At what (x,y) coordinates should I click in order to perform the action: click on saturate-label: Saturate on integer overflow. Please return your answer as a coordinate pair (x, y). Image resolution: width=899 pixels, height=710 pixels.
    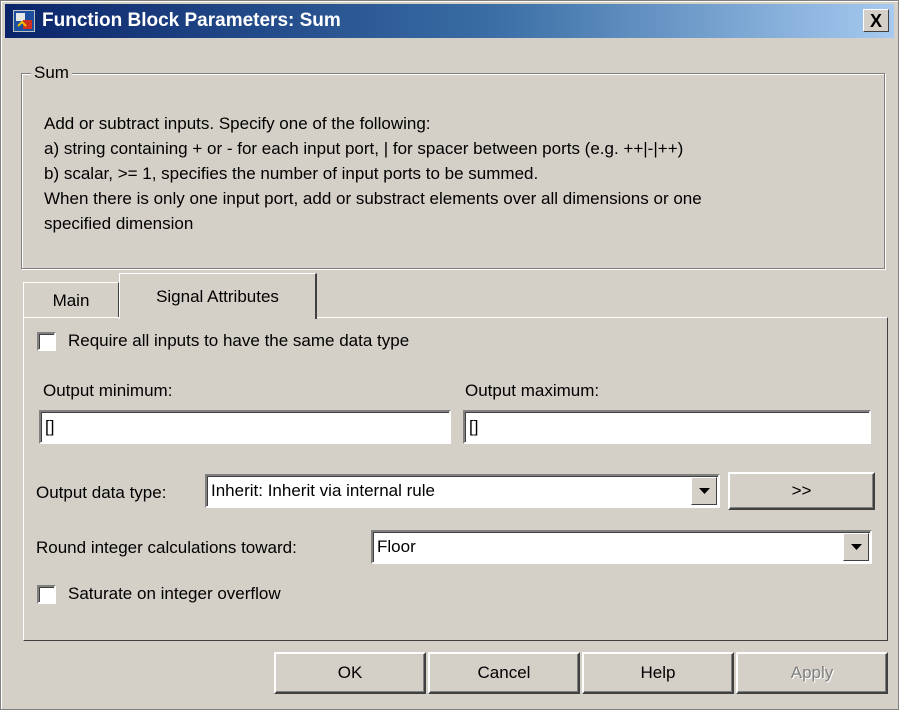
    Looking at the image, I should click on (174, 593).